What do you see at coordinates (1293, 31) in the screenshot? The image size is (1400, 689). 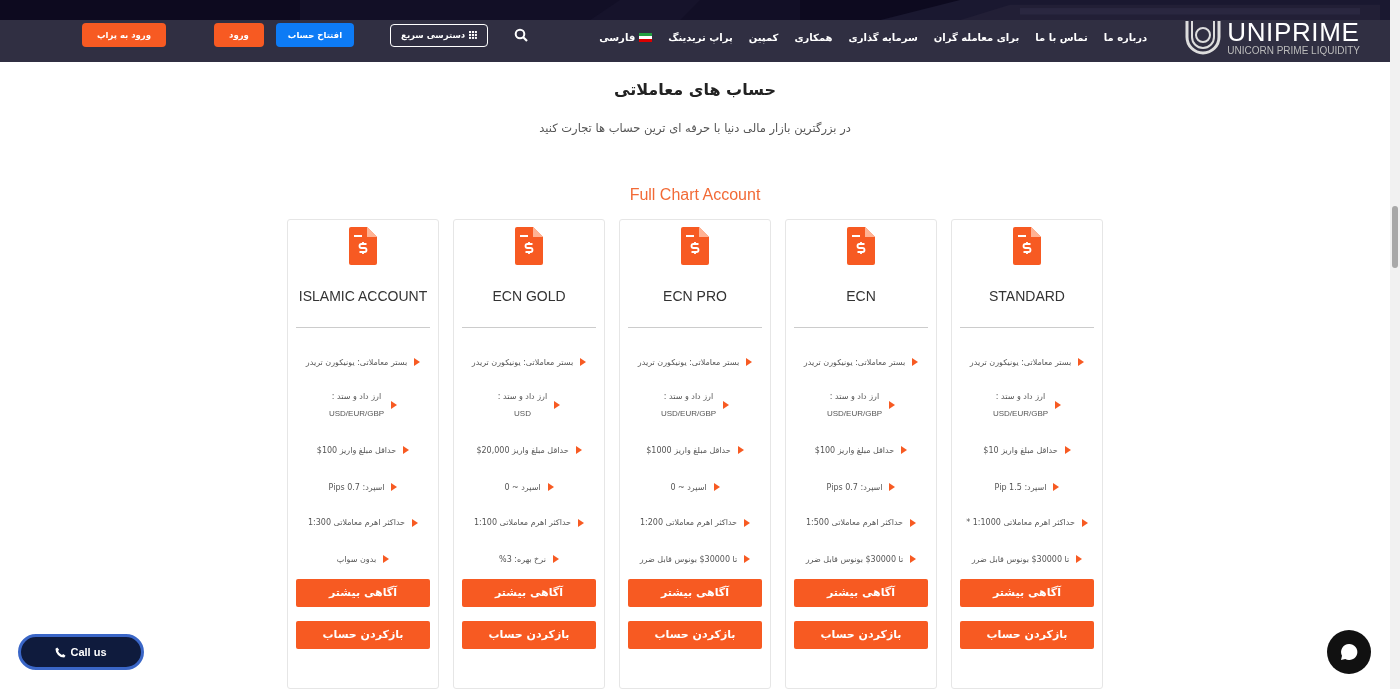 I see `logo-name: UNIPRIME` at bounding box center [1293, 31].